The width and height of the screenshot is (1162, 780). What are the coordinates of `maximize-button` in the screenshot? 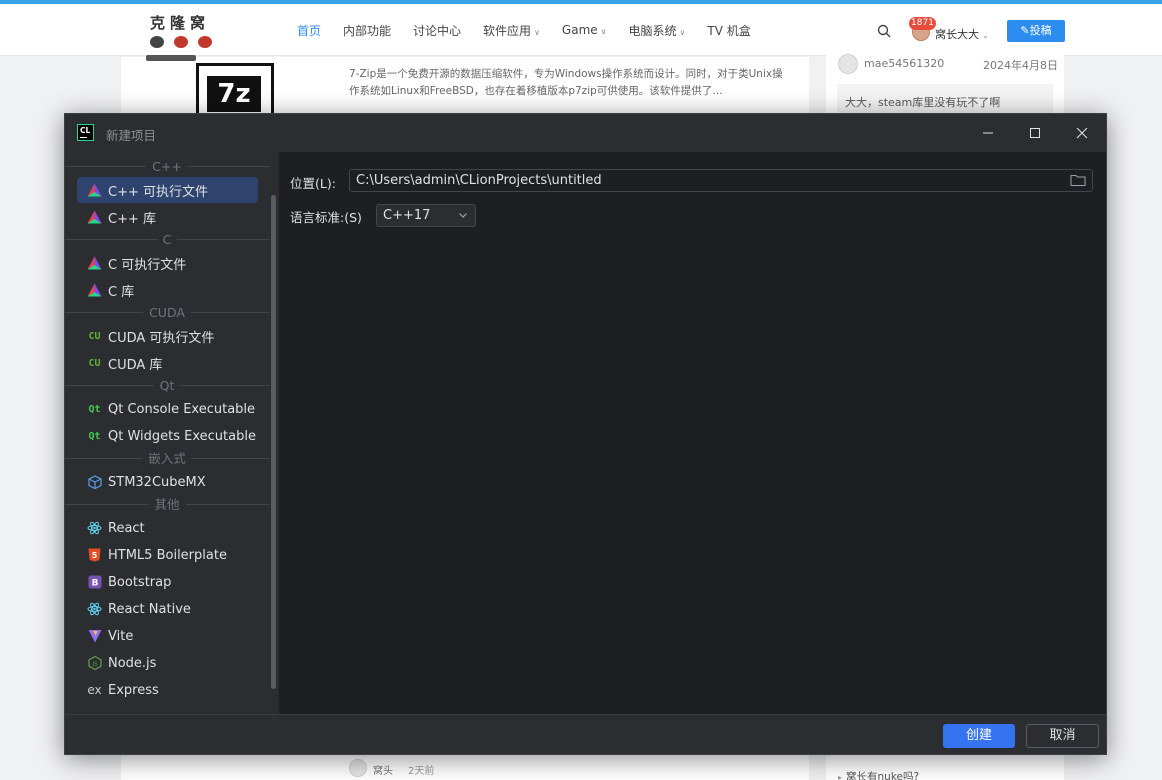 It's located at (1035, 133).